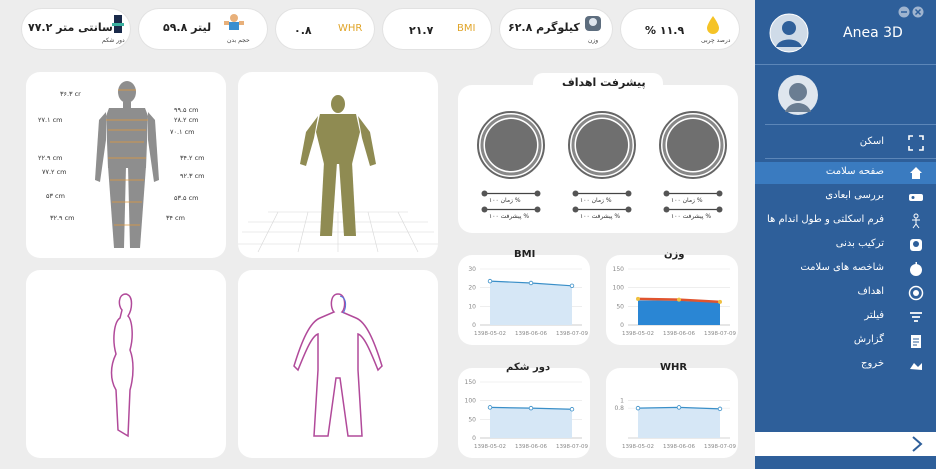  I want to click on sidebar-item-0: صفحه سلامت, so click(845, 173).